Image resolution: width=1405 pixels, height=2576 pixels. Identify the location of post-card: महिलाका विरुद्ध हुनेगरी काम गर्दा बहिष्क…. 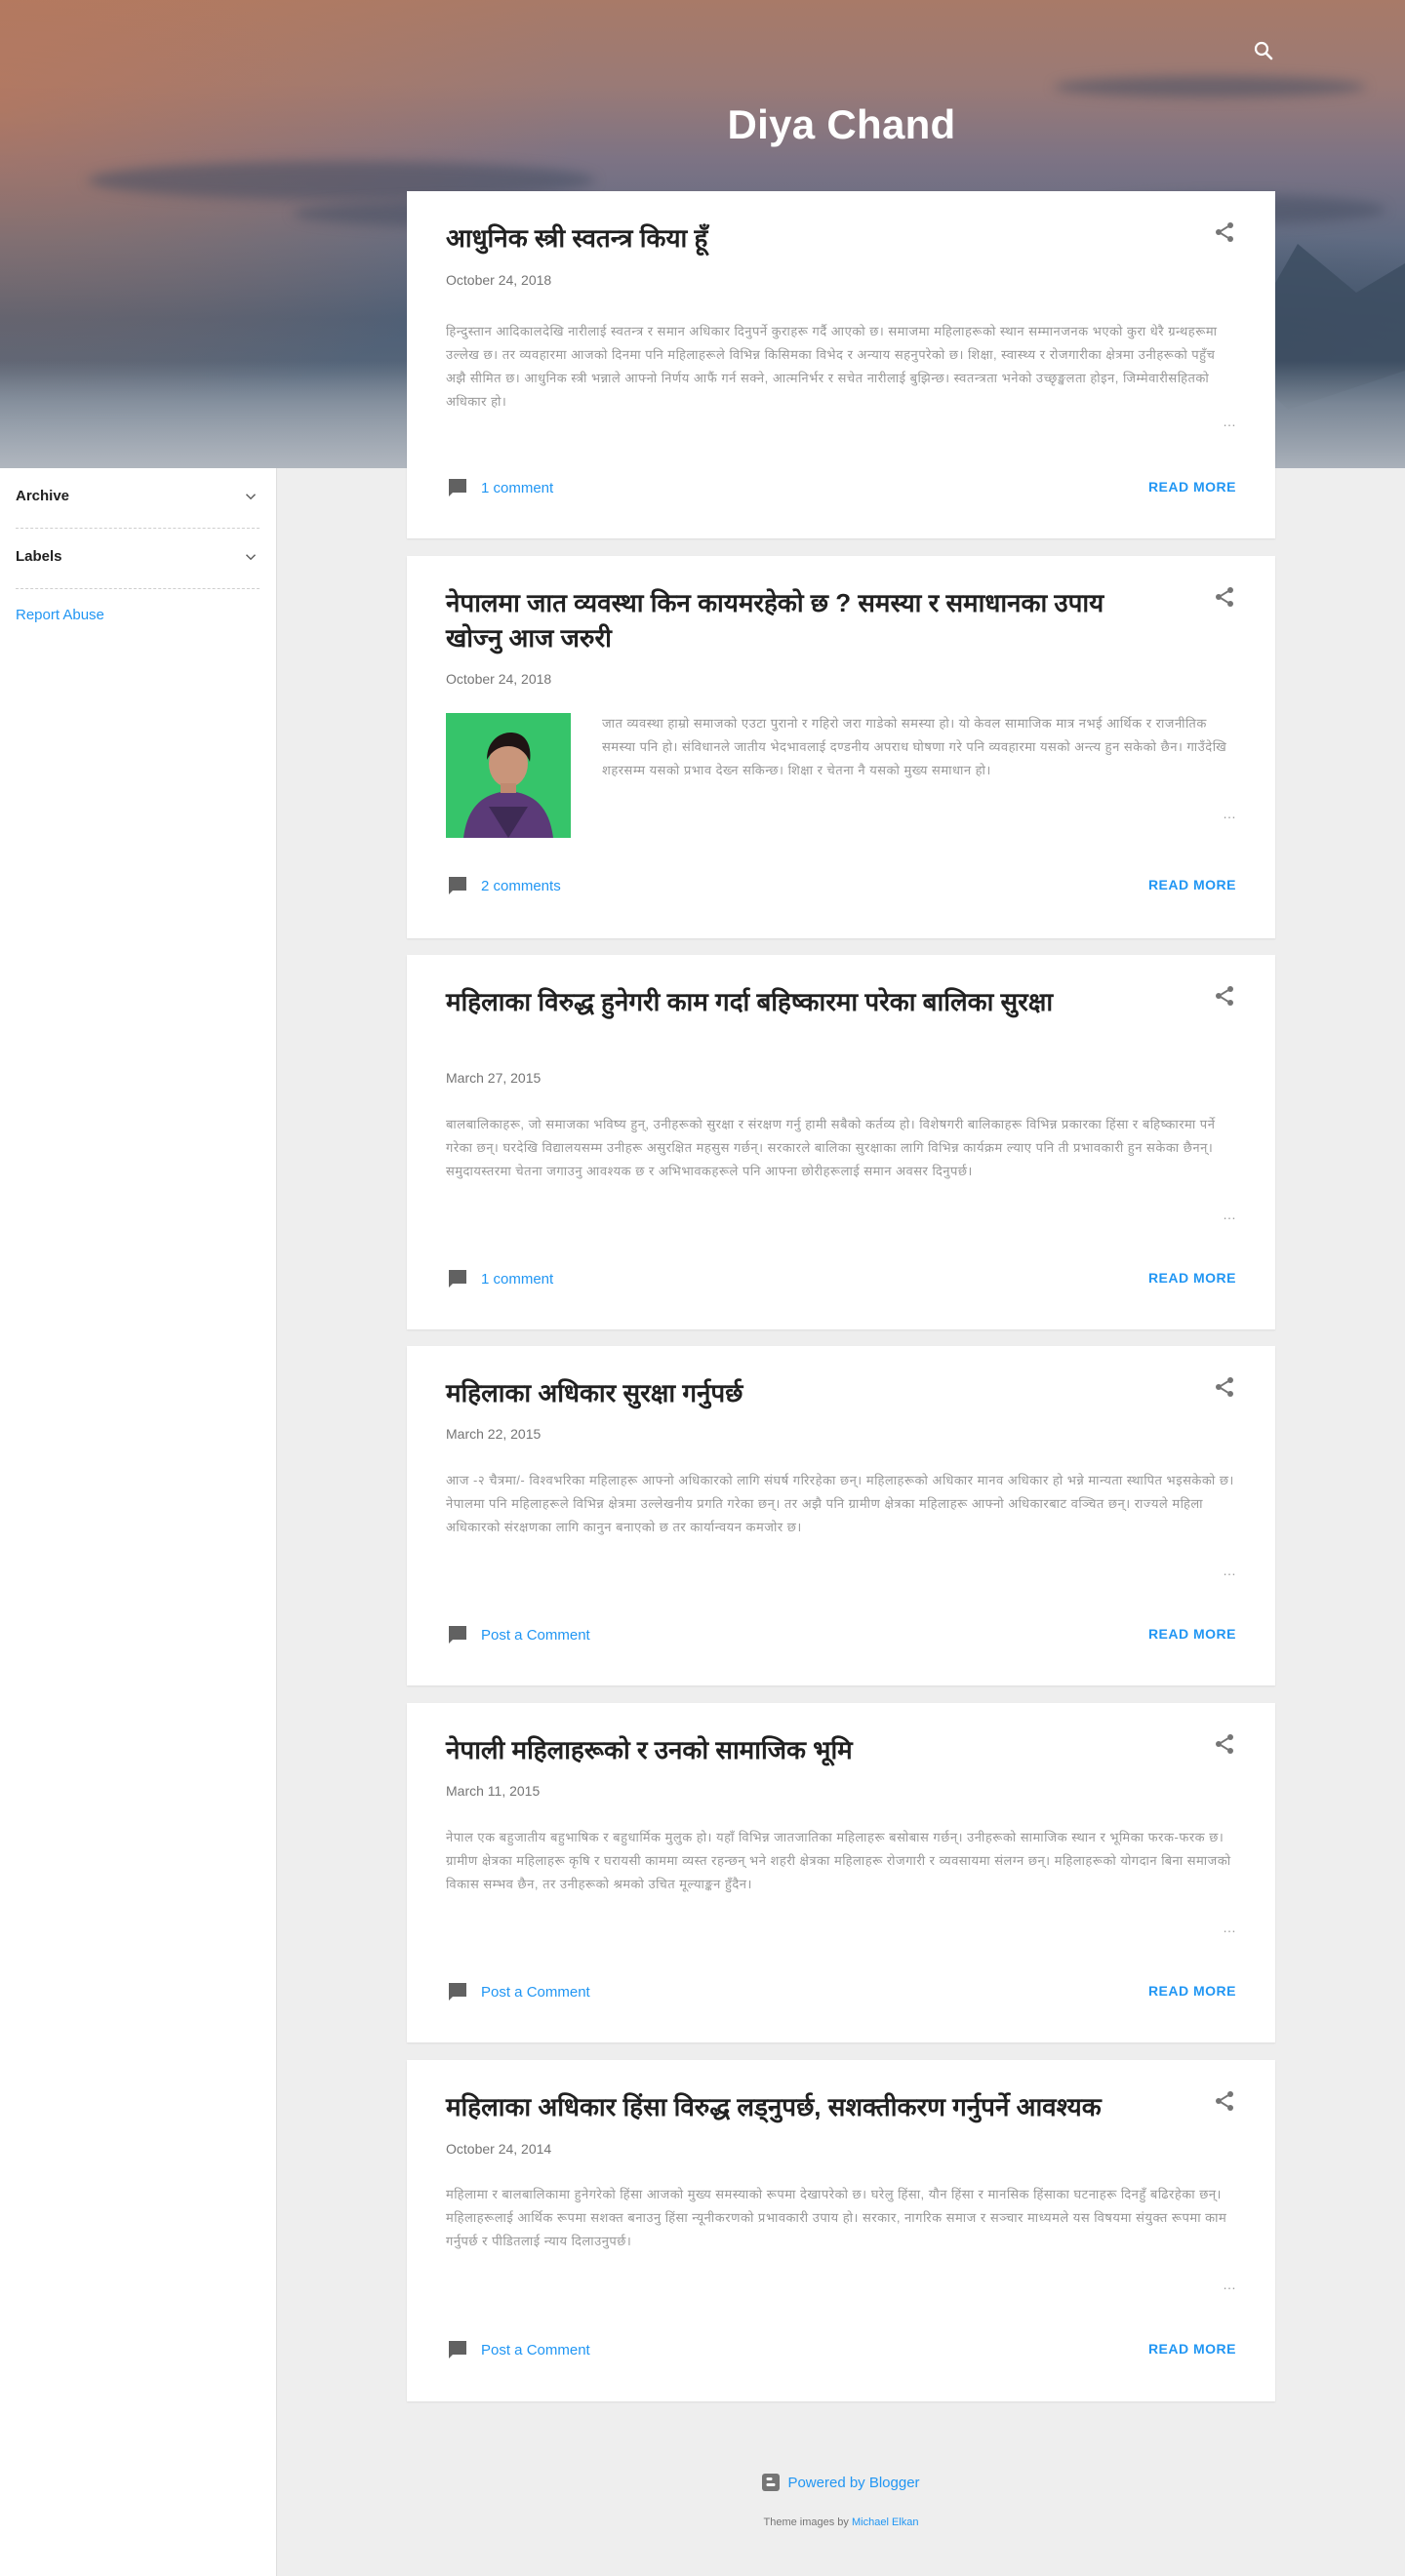
(841, 1142).